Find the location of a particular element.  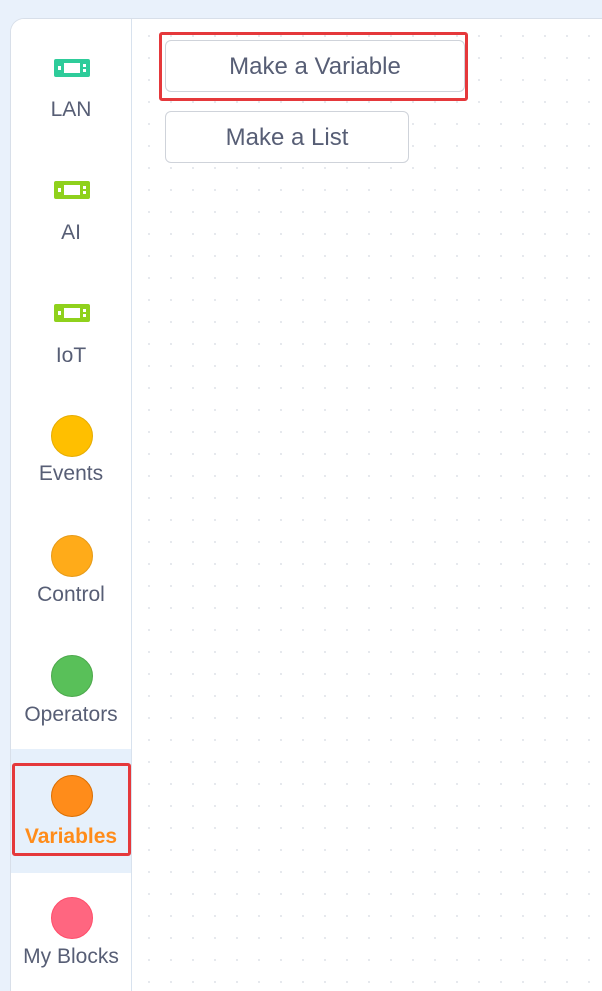

events-dot-icon is located at coordinates (72, 436).